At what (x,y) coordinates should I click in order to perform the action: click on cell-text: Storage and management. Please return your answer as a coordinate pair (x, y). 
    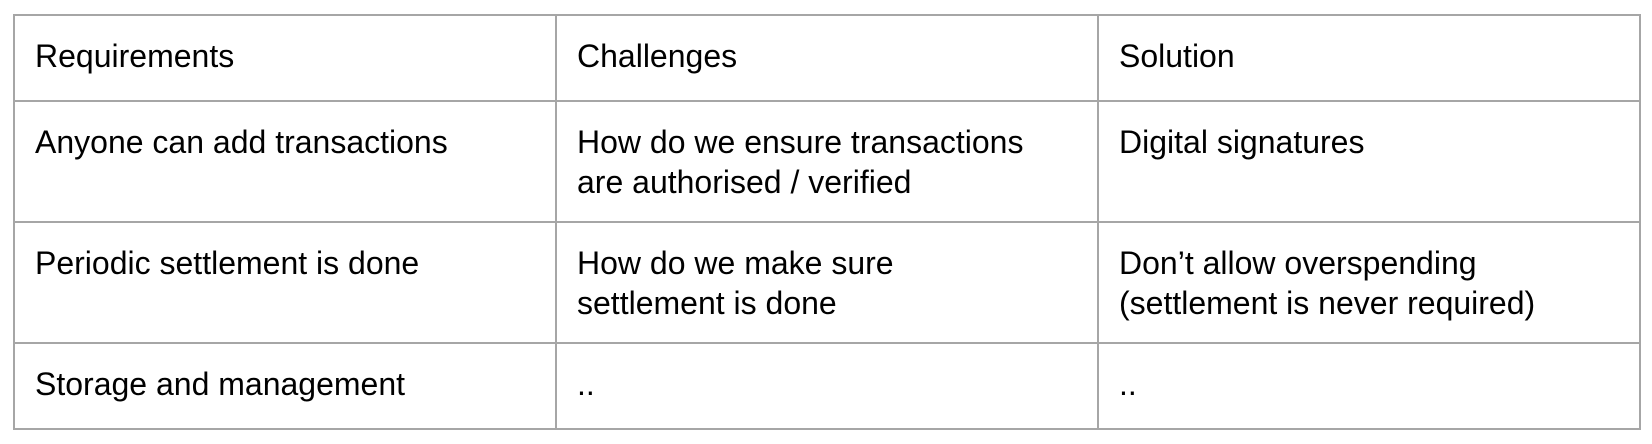
    Looking at the image, I should click on (220, 384).